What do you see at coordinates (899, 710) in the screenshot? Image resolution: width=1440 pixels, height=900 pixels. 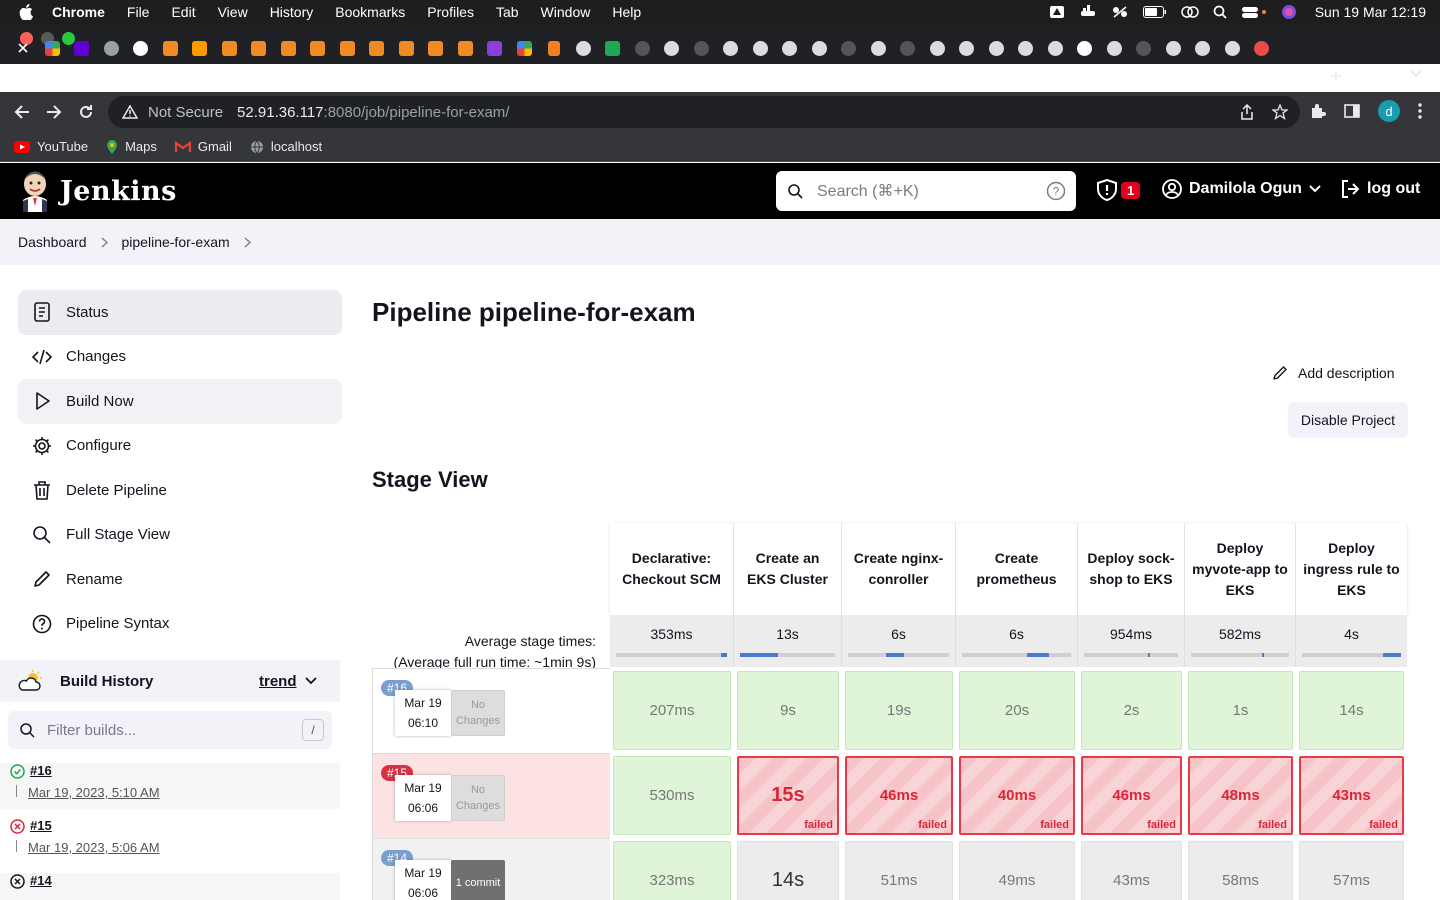 I see `stage-result-cell: 19s` at bounding box center [899, 710].